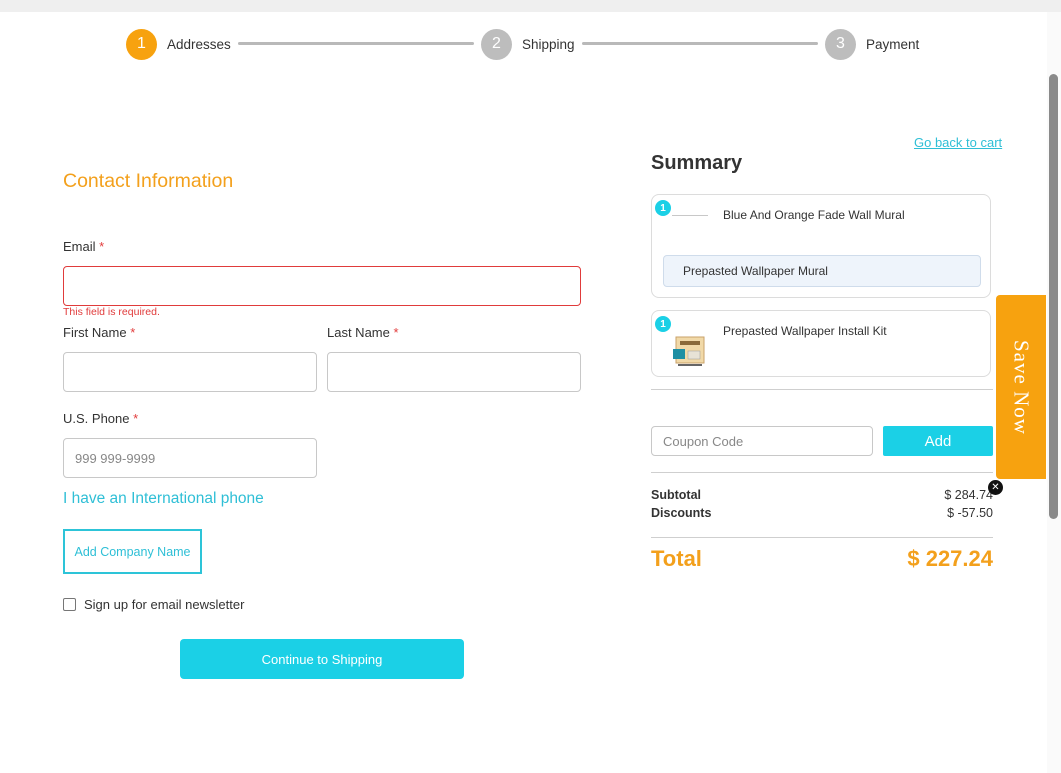 This screenshot has height=773, width=1061. Describe the element at coordinates (454, 372) in the screenshot. I see `last-name-field` at that location.